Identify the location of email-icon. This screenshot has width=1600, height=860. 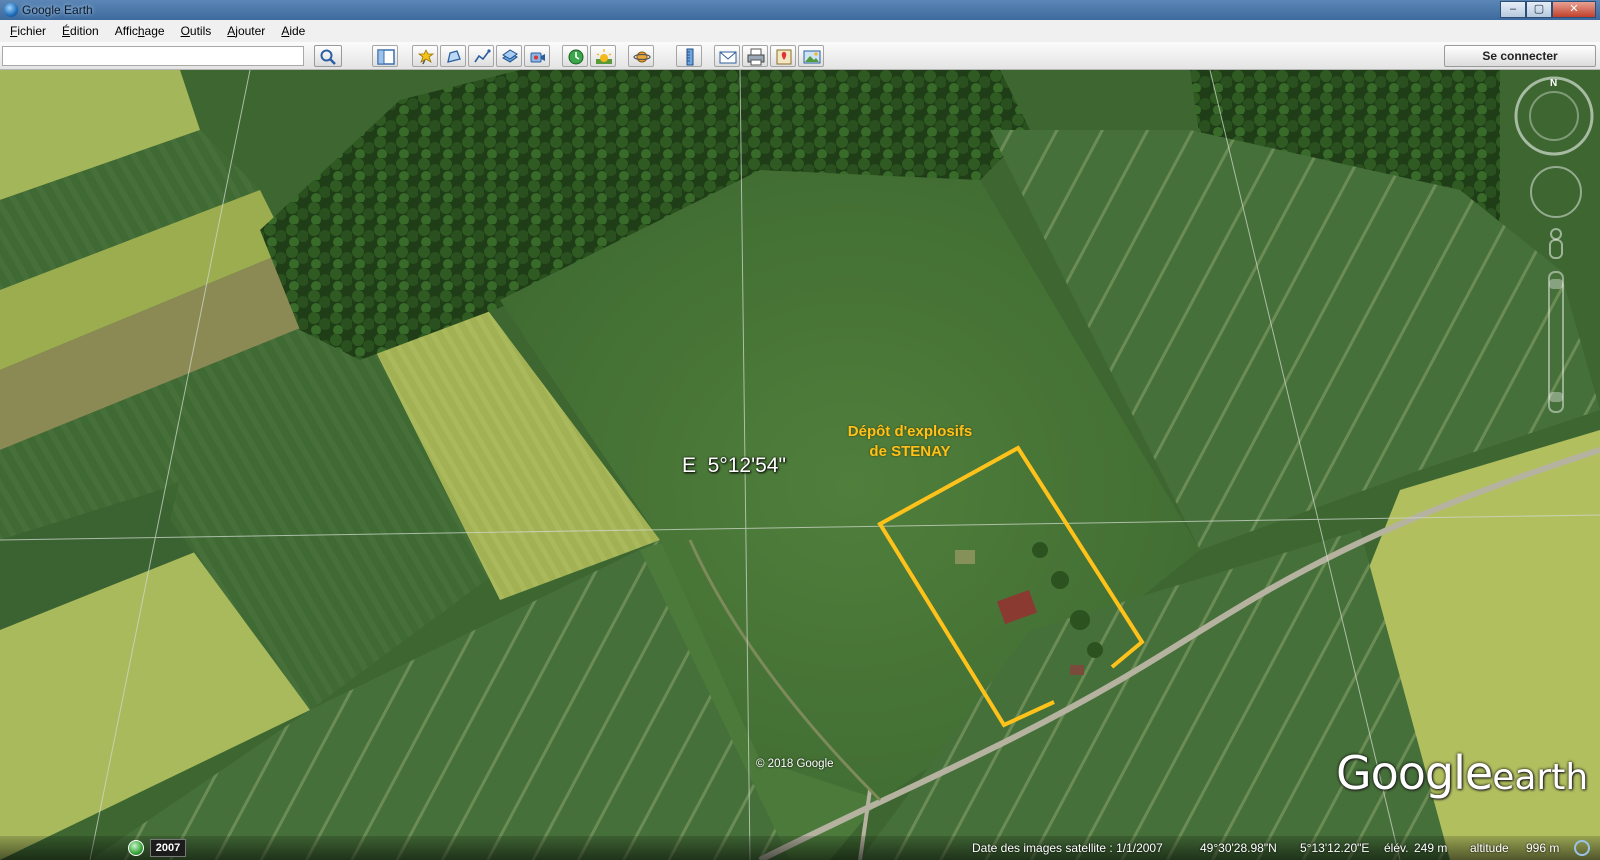
(728, 57).